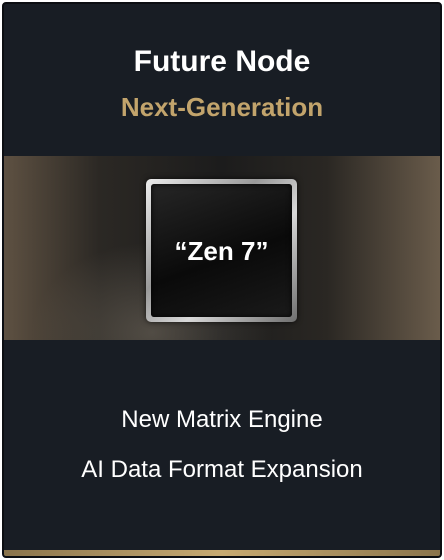 The height and width of the screenshot is (560, 444). What do you see at coordinates (222, 107) in the screenshot?
I see `card-subtitle: Next-Generation` at bounding box center [222, 107].